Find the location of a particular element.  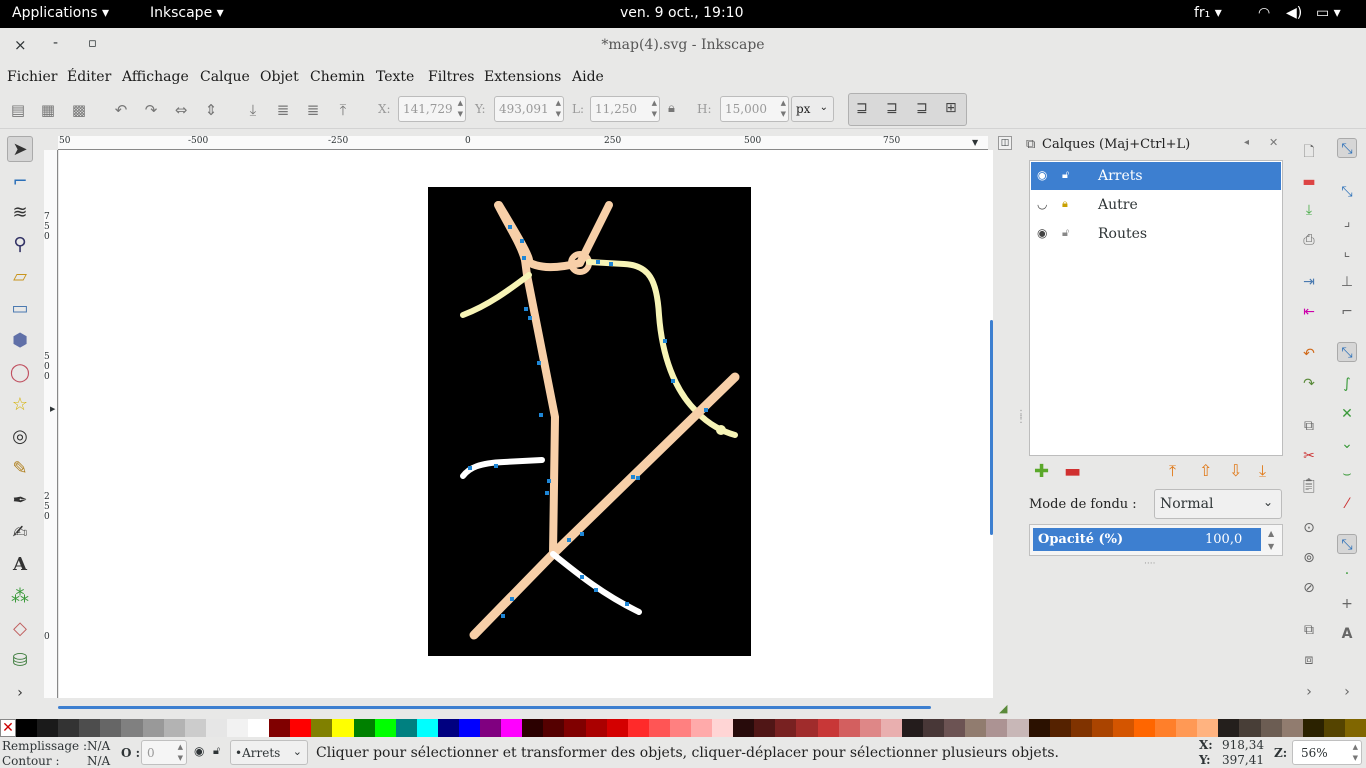

flip-vertical-icon: ⇕ is located at coordinates (211, 110).